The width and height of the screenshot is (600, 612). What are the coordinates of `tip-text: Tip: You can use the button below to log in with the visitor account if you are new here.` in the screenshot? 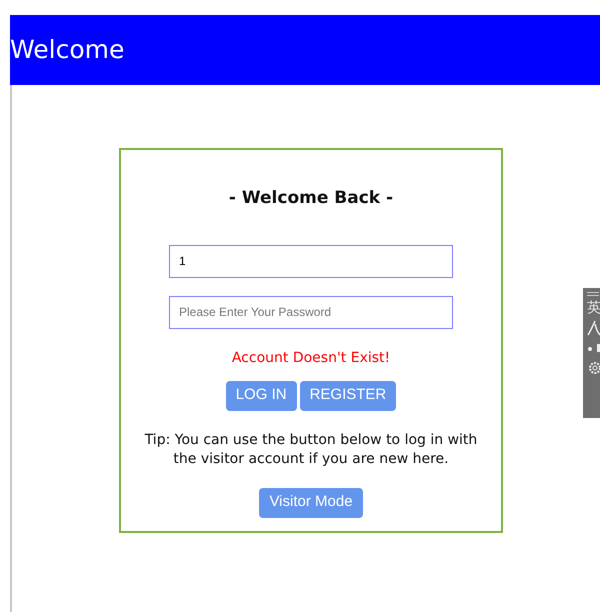 It's located at (311, 449).